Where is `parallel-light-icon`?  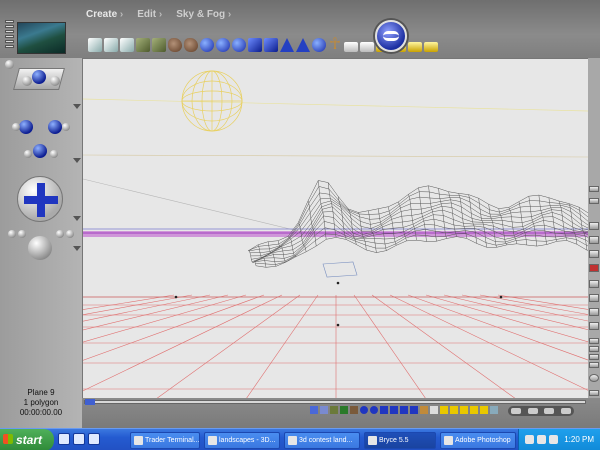
parallel-light-icon is located at coordinates (431, 47).